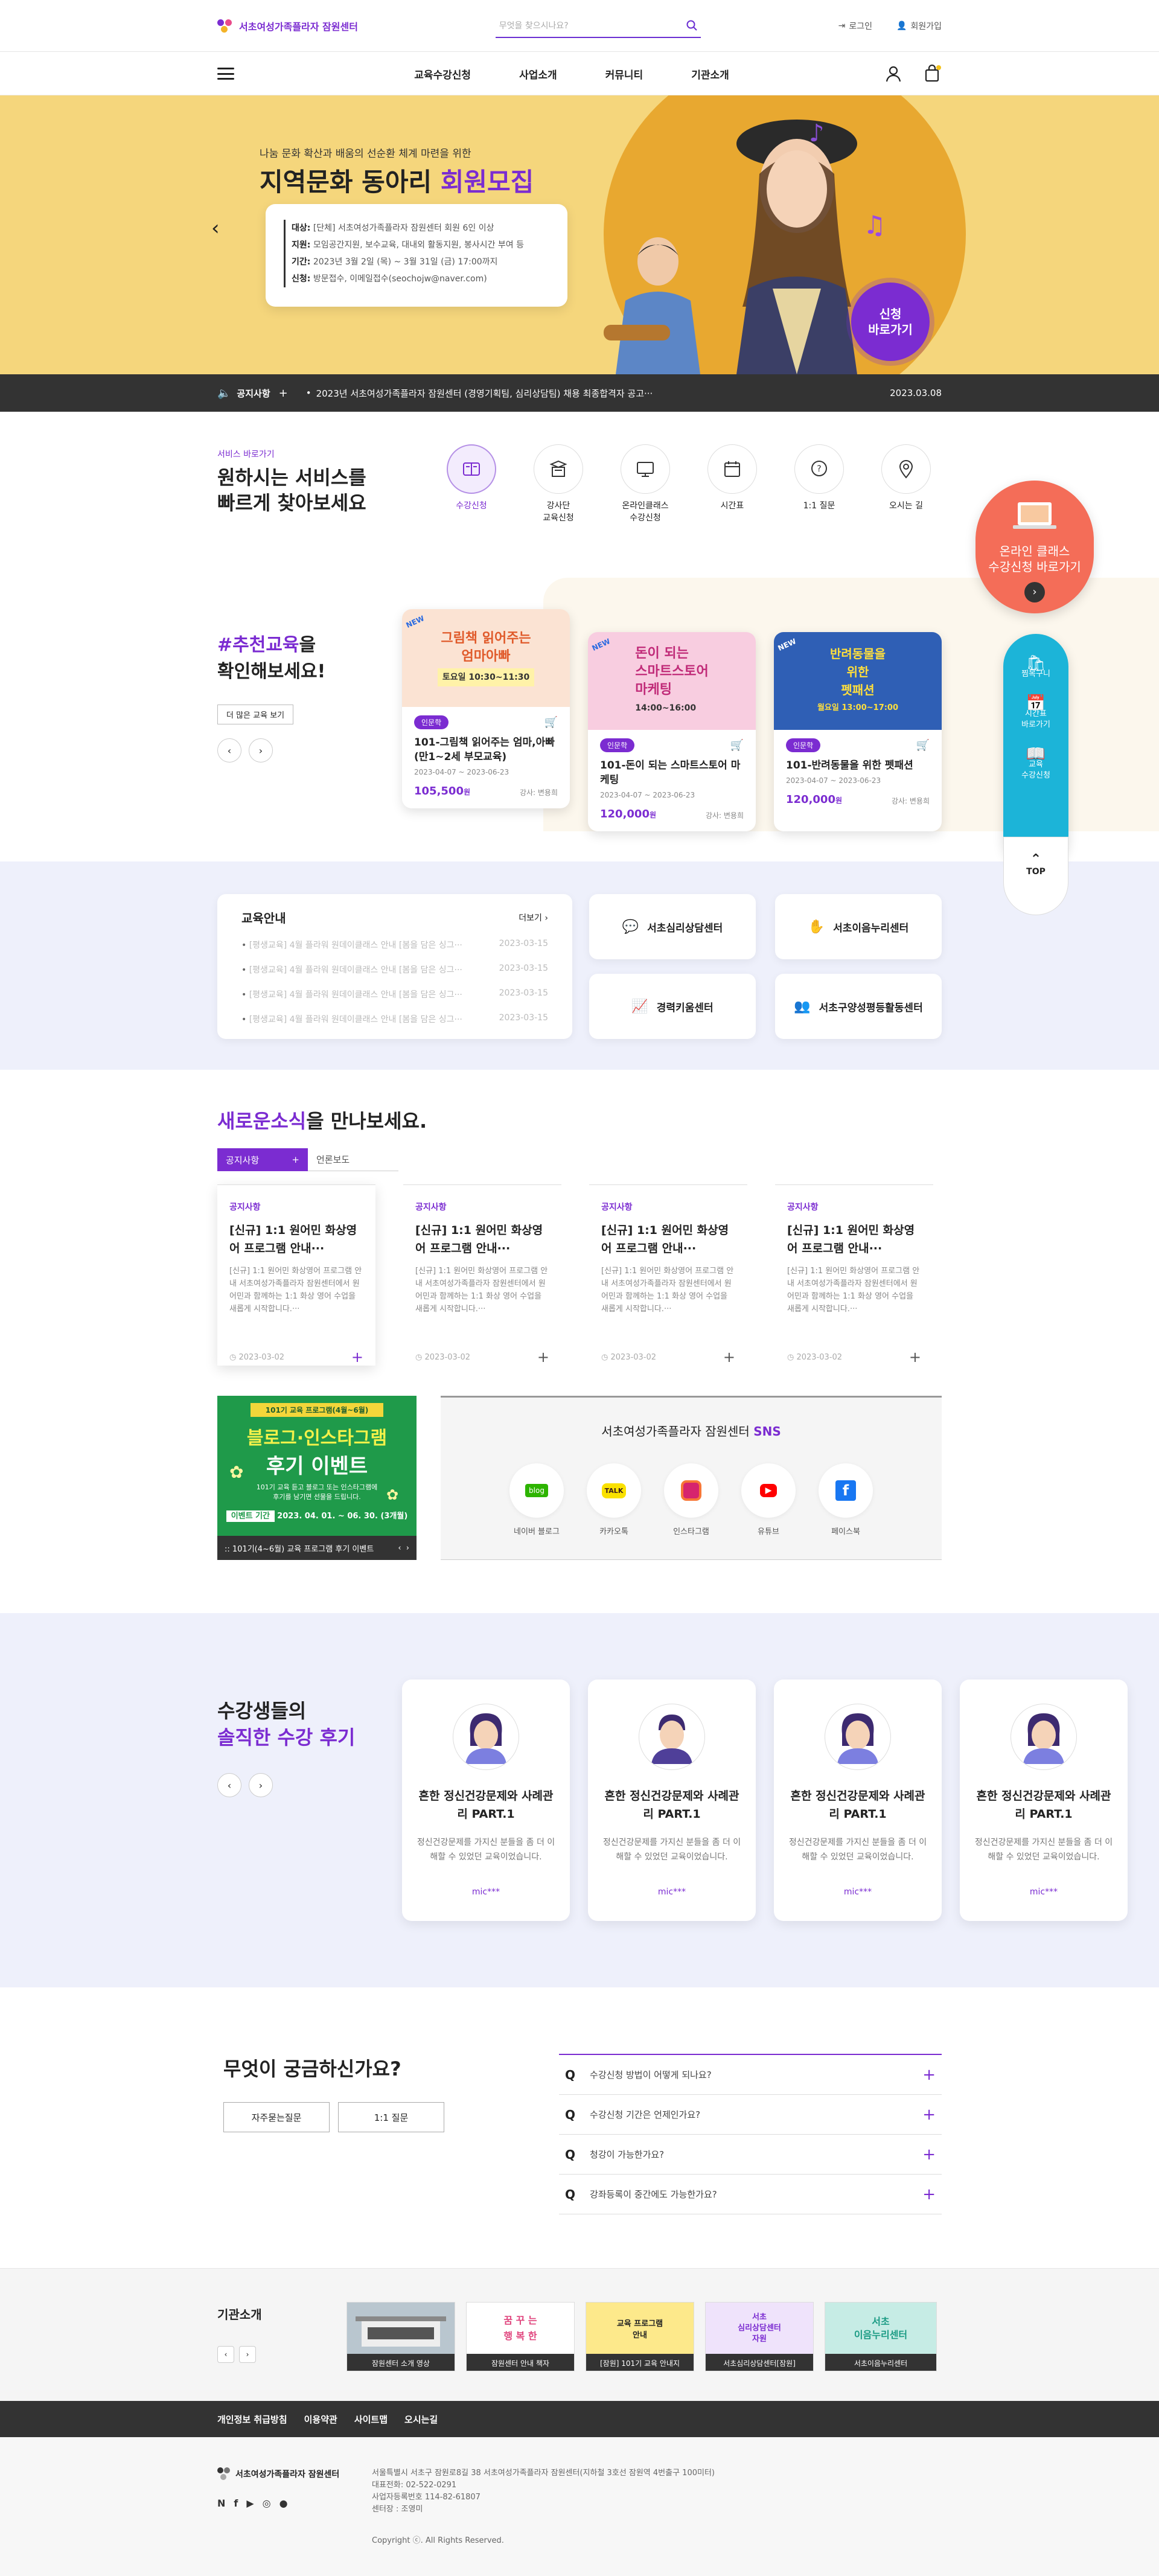 This screenshot has width=1159, height=2576. What do you see at coordinates (538, 73) in the screenshot?
I see `nav-item-business: 사업소개` at bounding box center [538, 73].